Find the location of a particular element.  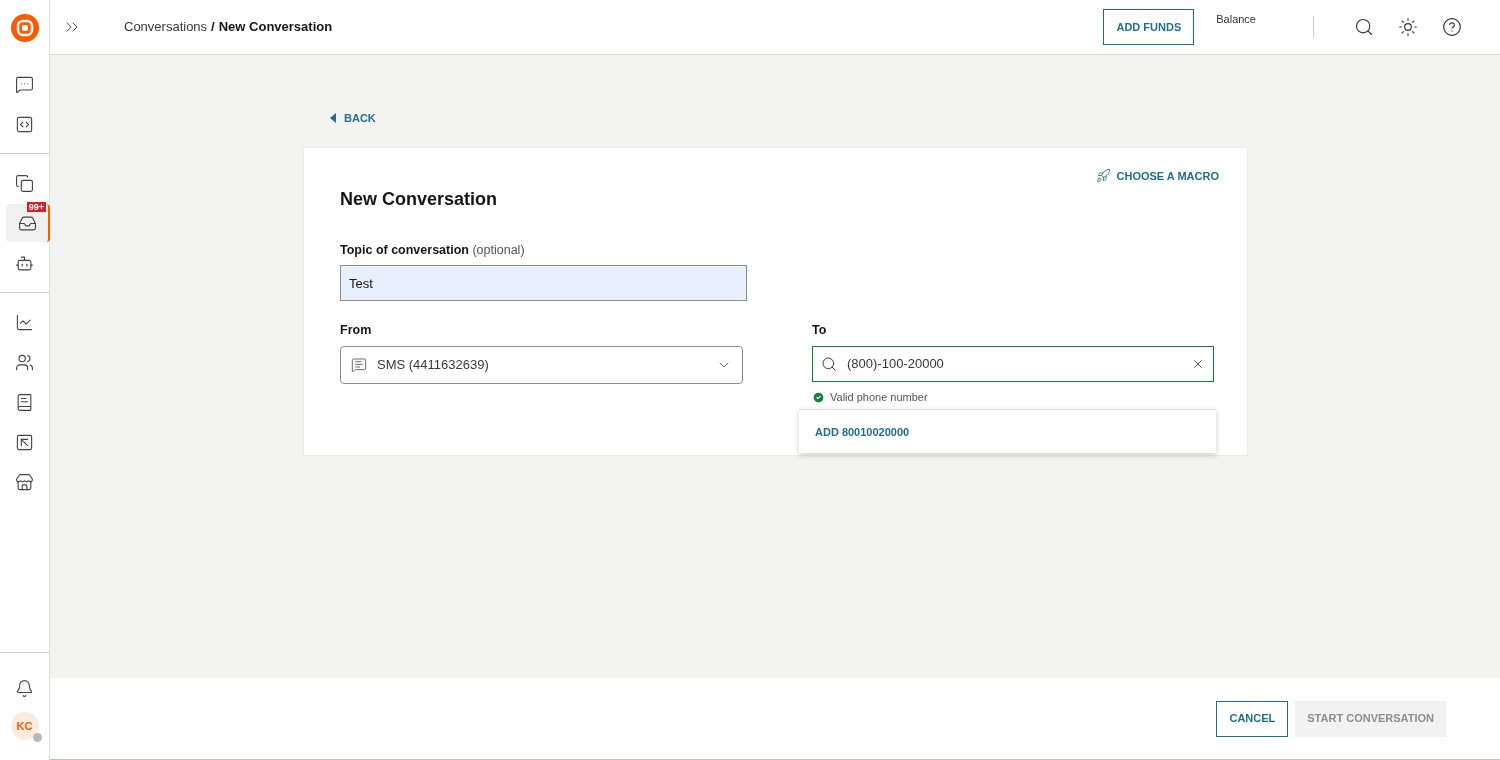

to-input: (800)-100-20000 is located at coordinates (1013, 364).